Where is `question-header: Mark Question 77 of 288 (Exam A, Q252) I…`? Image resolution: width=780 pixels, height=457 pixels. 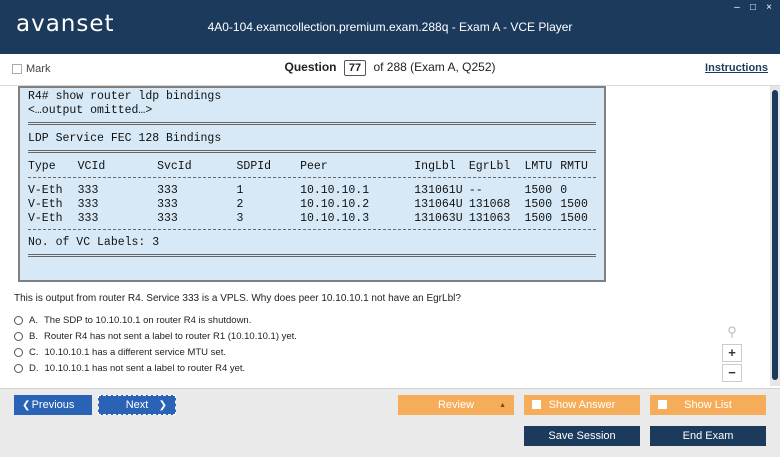
question-header: Mark Question 77 of 288 (Exam A, Q252) I… is located at coordinates (390, 70).